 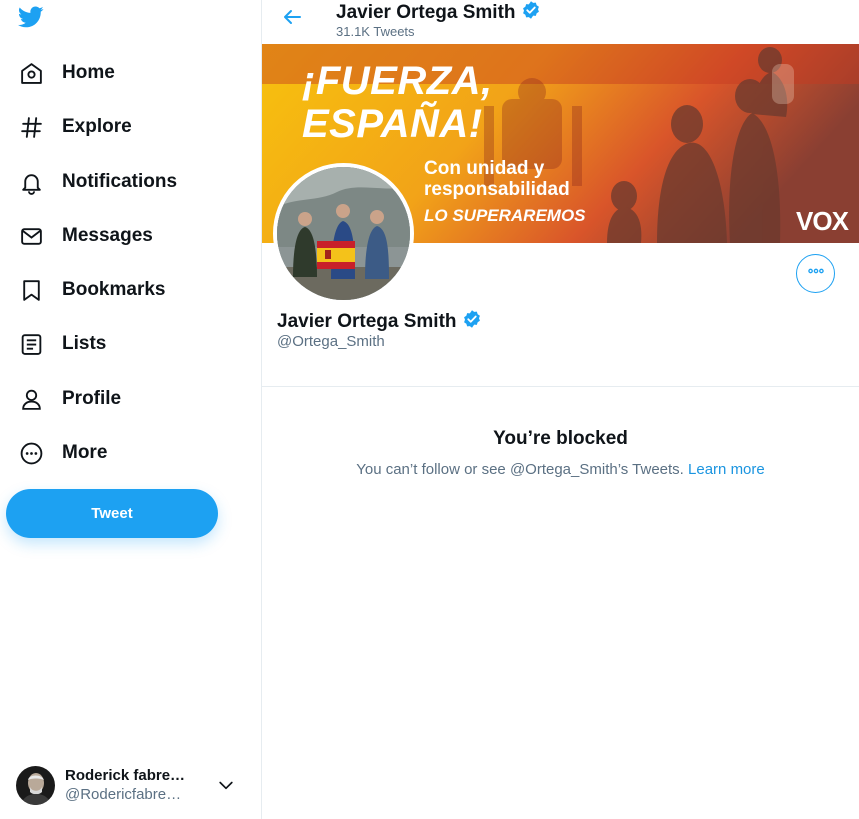 What do you see at coordinates (292, 17) in the screenshot?
I see `back-arrow-icon` at bounding box center [292, 17].